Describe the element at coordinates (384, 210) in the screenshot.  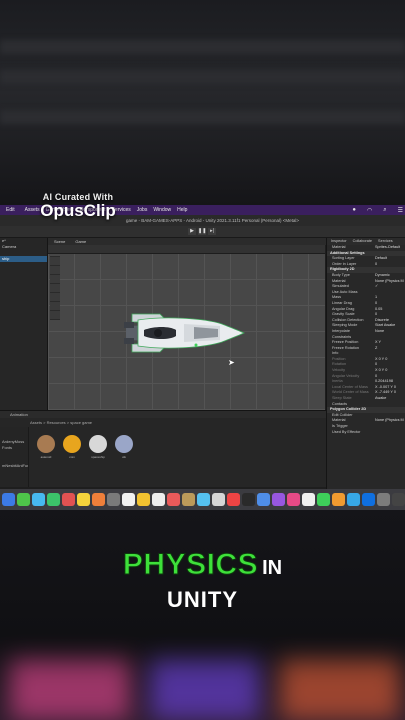
I see `search-icon: ⌕` at that location.